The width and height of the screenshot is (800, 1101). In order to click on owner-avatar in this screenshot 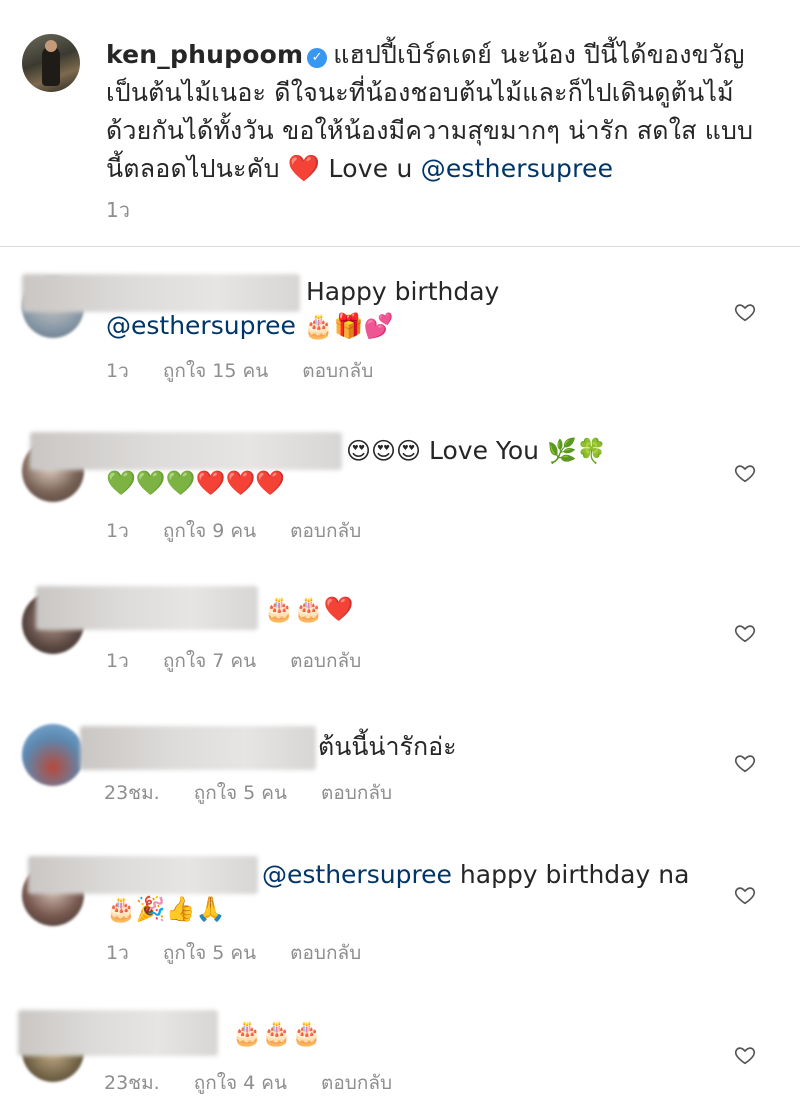, I will do `click(51, 63)`.